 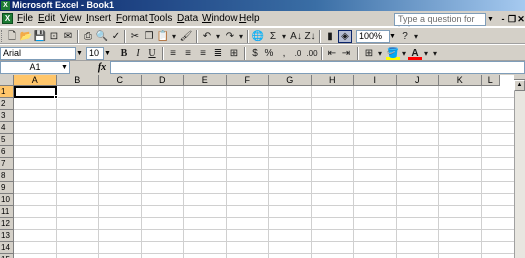 I want to click on menu-format: Format, so click(x=132, y=19).